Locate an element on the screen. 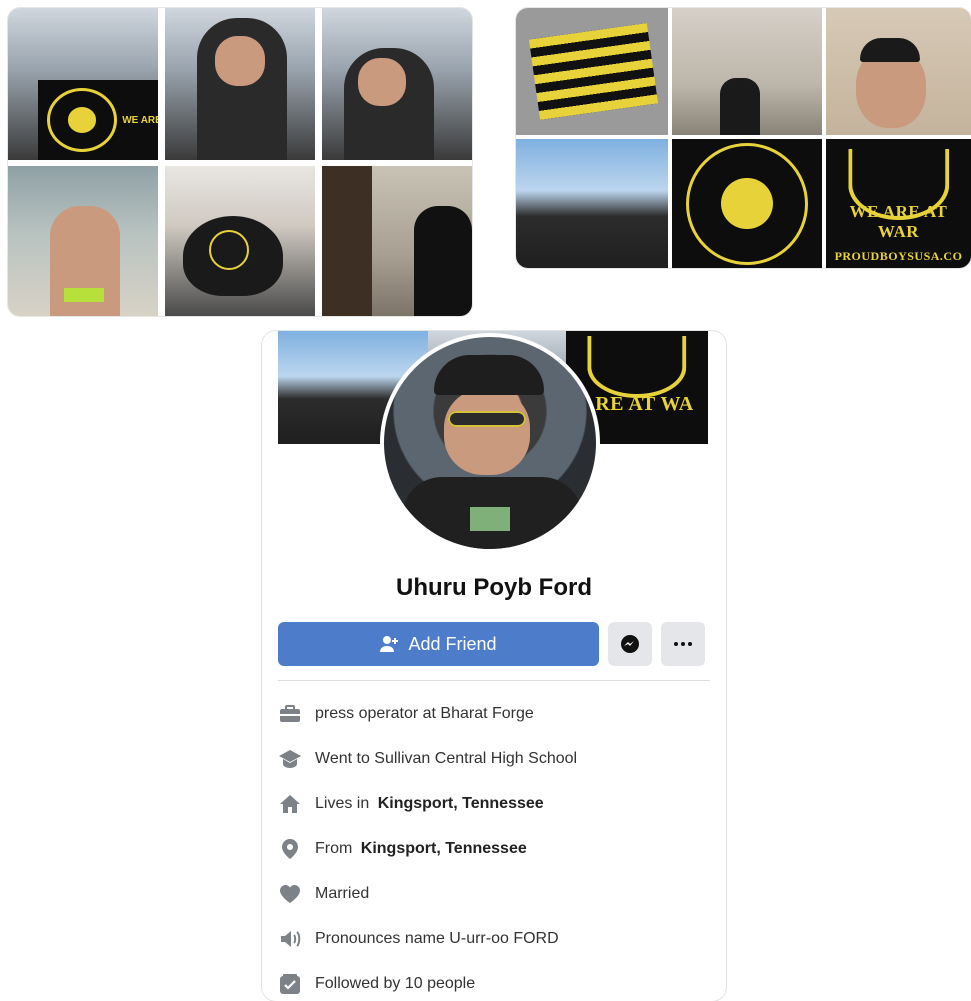  messenger-icon is located at coordinates (630, 644).